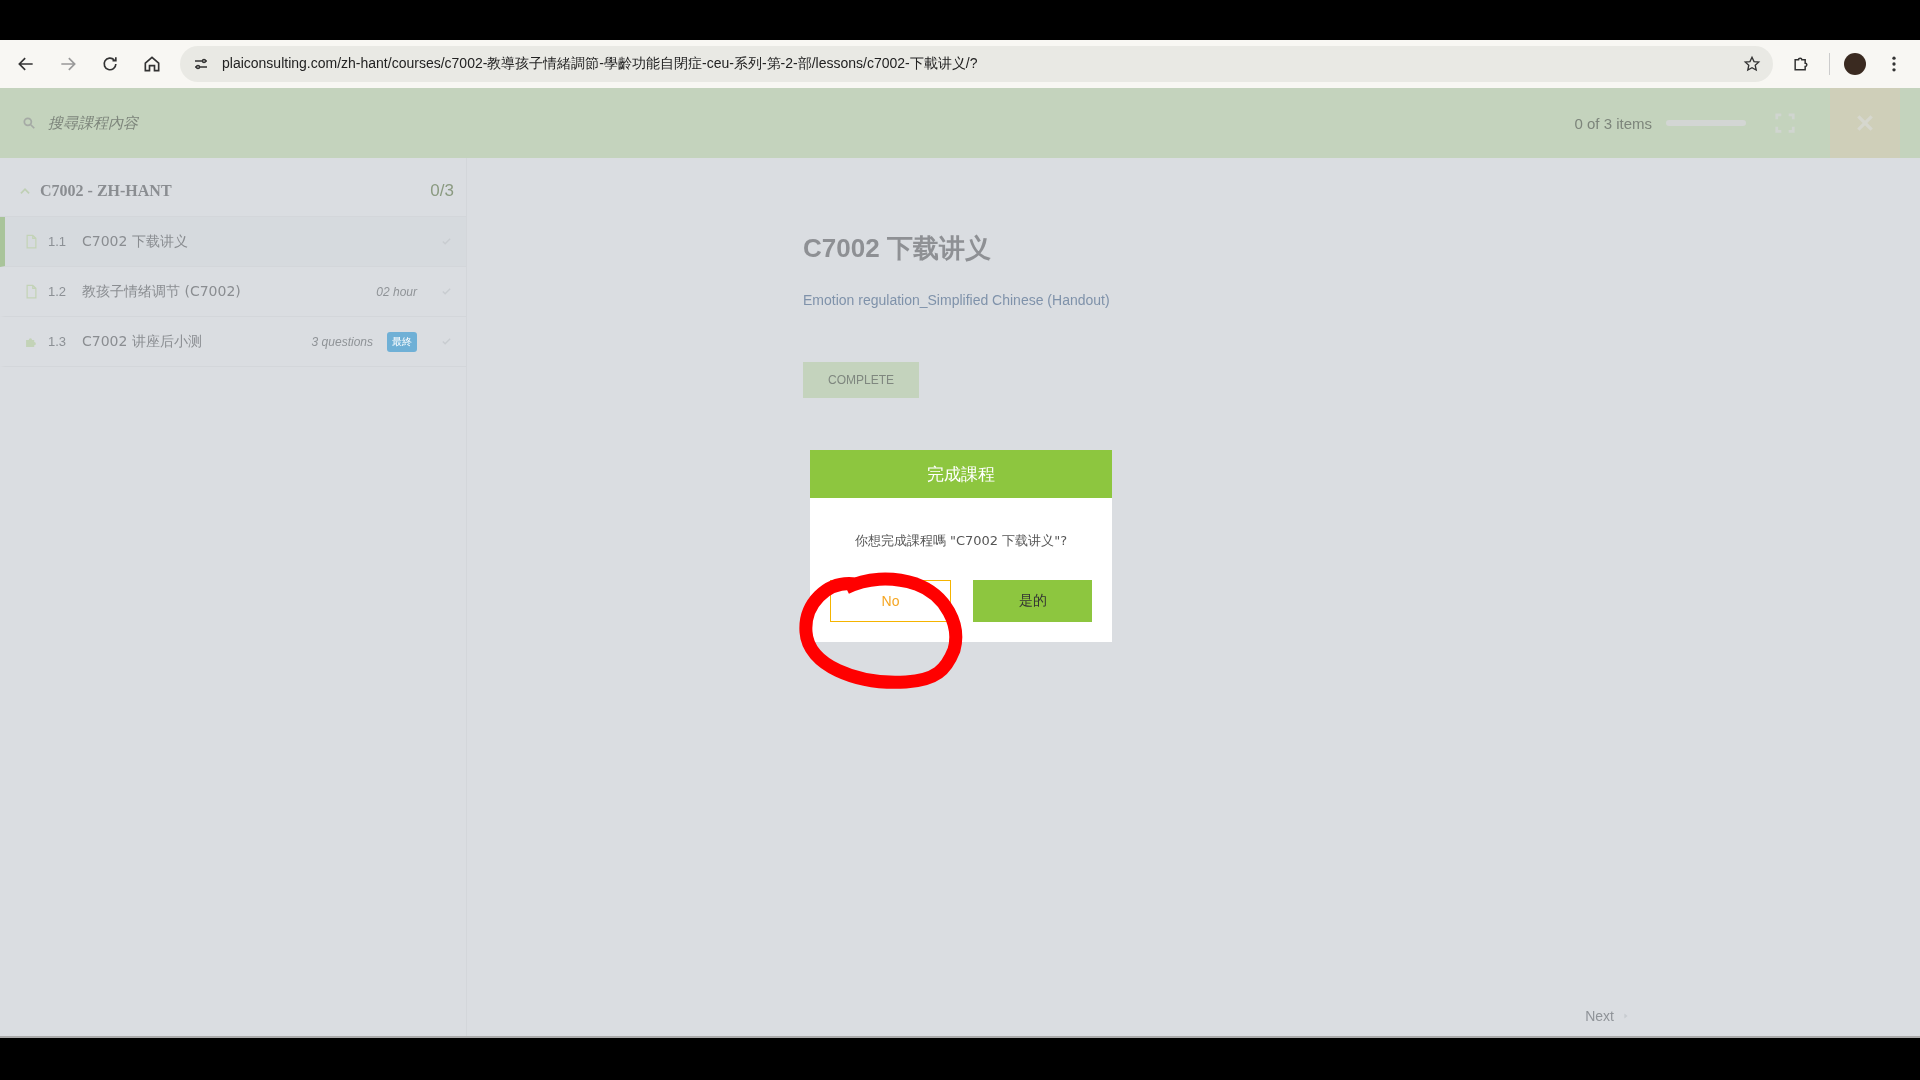 Image resolution: width=1920 pixels, height=1080 pixels. Describe the element at coordinates (58, 291) in the screenshot. I see `lesson-number: 1.2` at that location.